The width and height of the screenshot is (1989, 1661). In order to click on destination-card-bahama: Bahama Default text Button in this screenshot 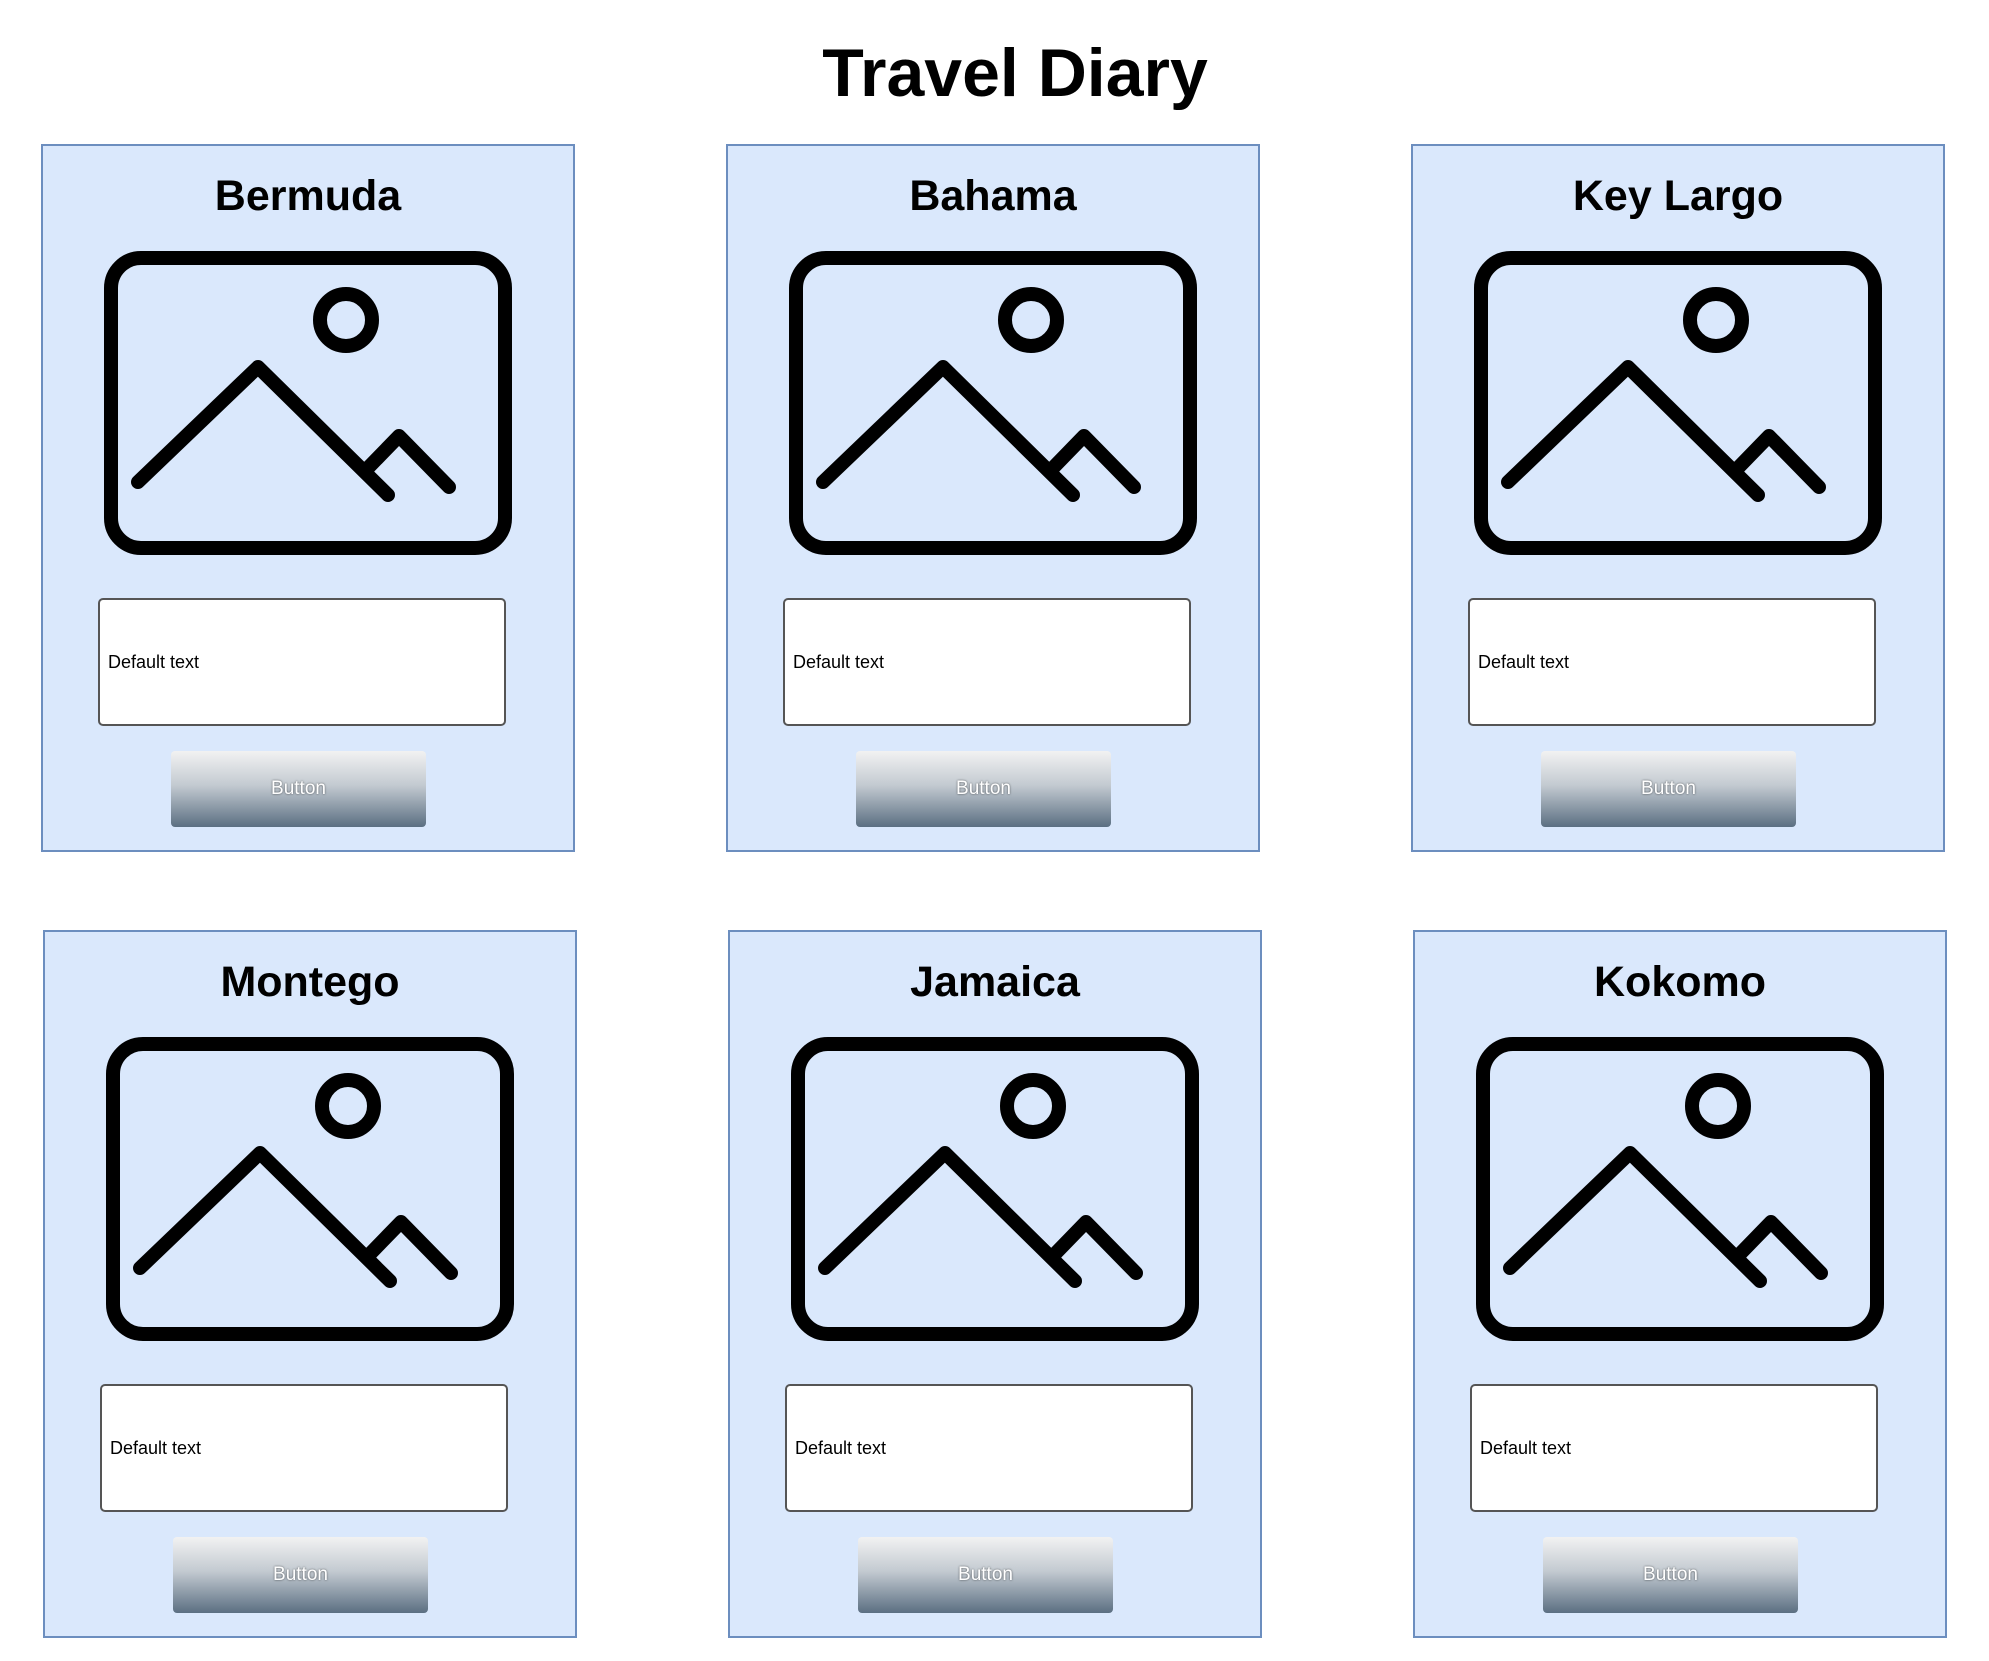, I will do `click(993, 498)`.